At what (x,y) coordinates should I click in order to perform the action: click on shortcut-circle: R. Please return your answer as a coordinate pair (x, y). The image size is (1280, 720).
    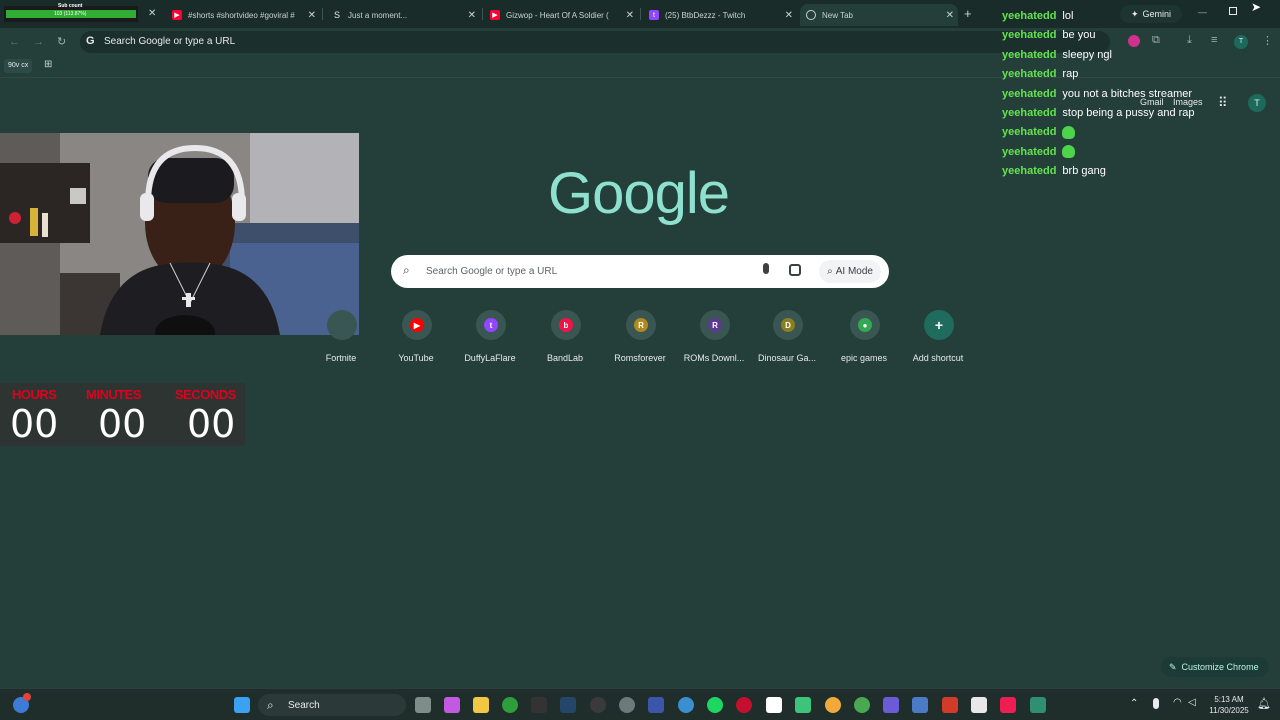
    Looking at the image, I should click on (641, 325).